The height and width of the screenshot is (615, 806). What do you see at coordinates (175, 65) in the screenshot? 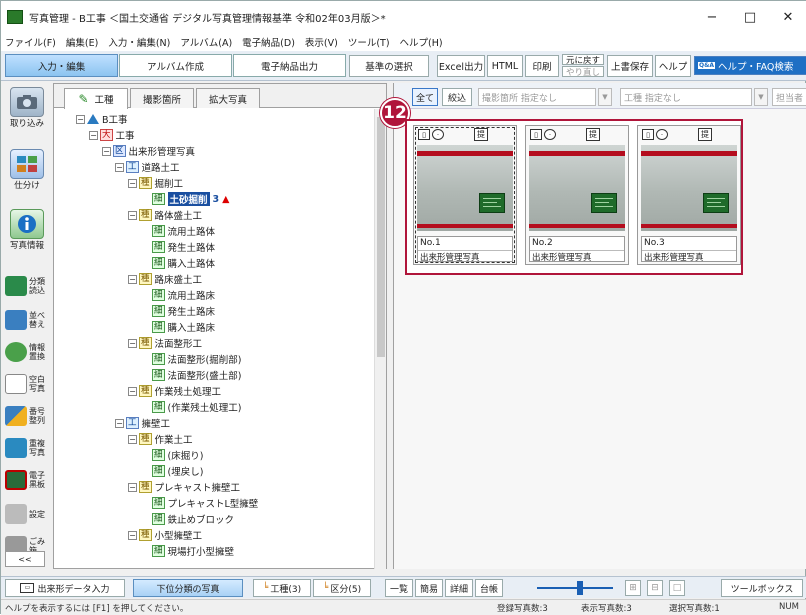
I see `tab-album: アルバム作成` at bounding box center [175, 65].